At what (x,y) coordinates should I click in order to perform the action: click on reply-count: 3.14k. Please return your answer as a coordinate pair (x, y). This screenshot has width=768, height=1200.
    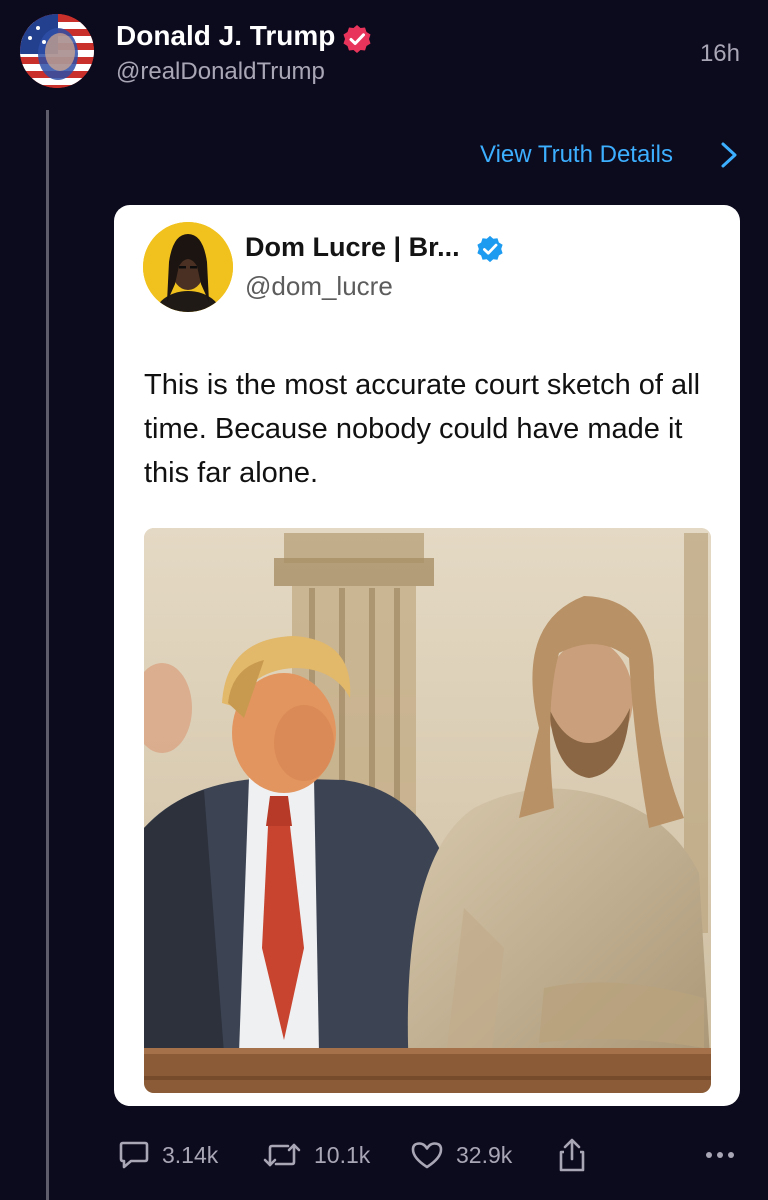
    Looking at the image, I should click on (190, 1154).